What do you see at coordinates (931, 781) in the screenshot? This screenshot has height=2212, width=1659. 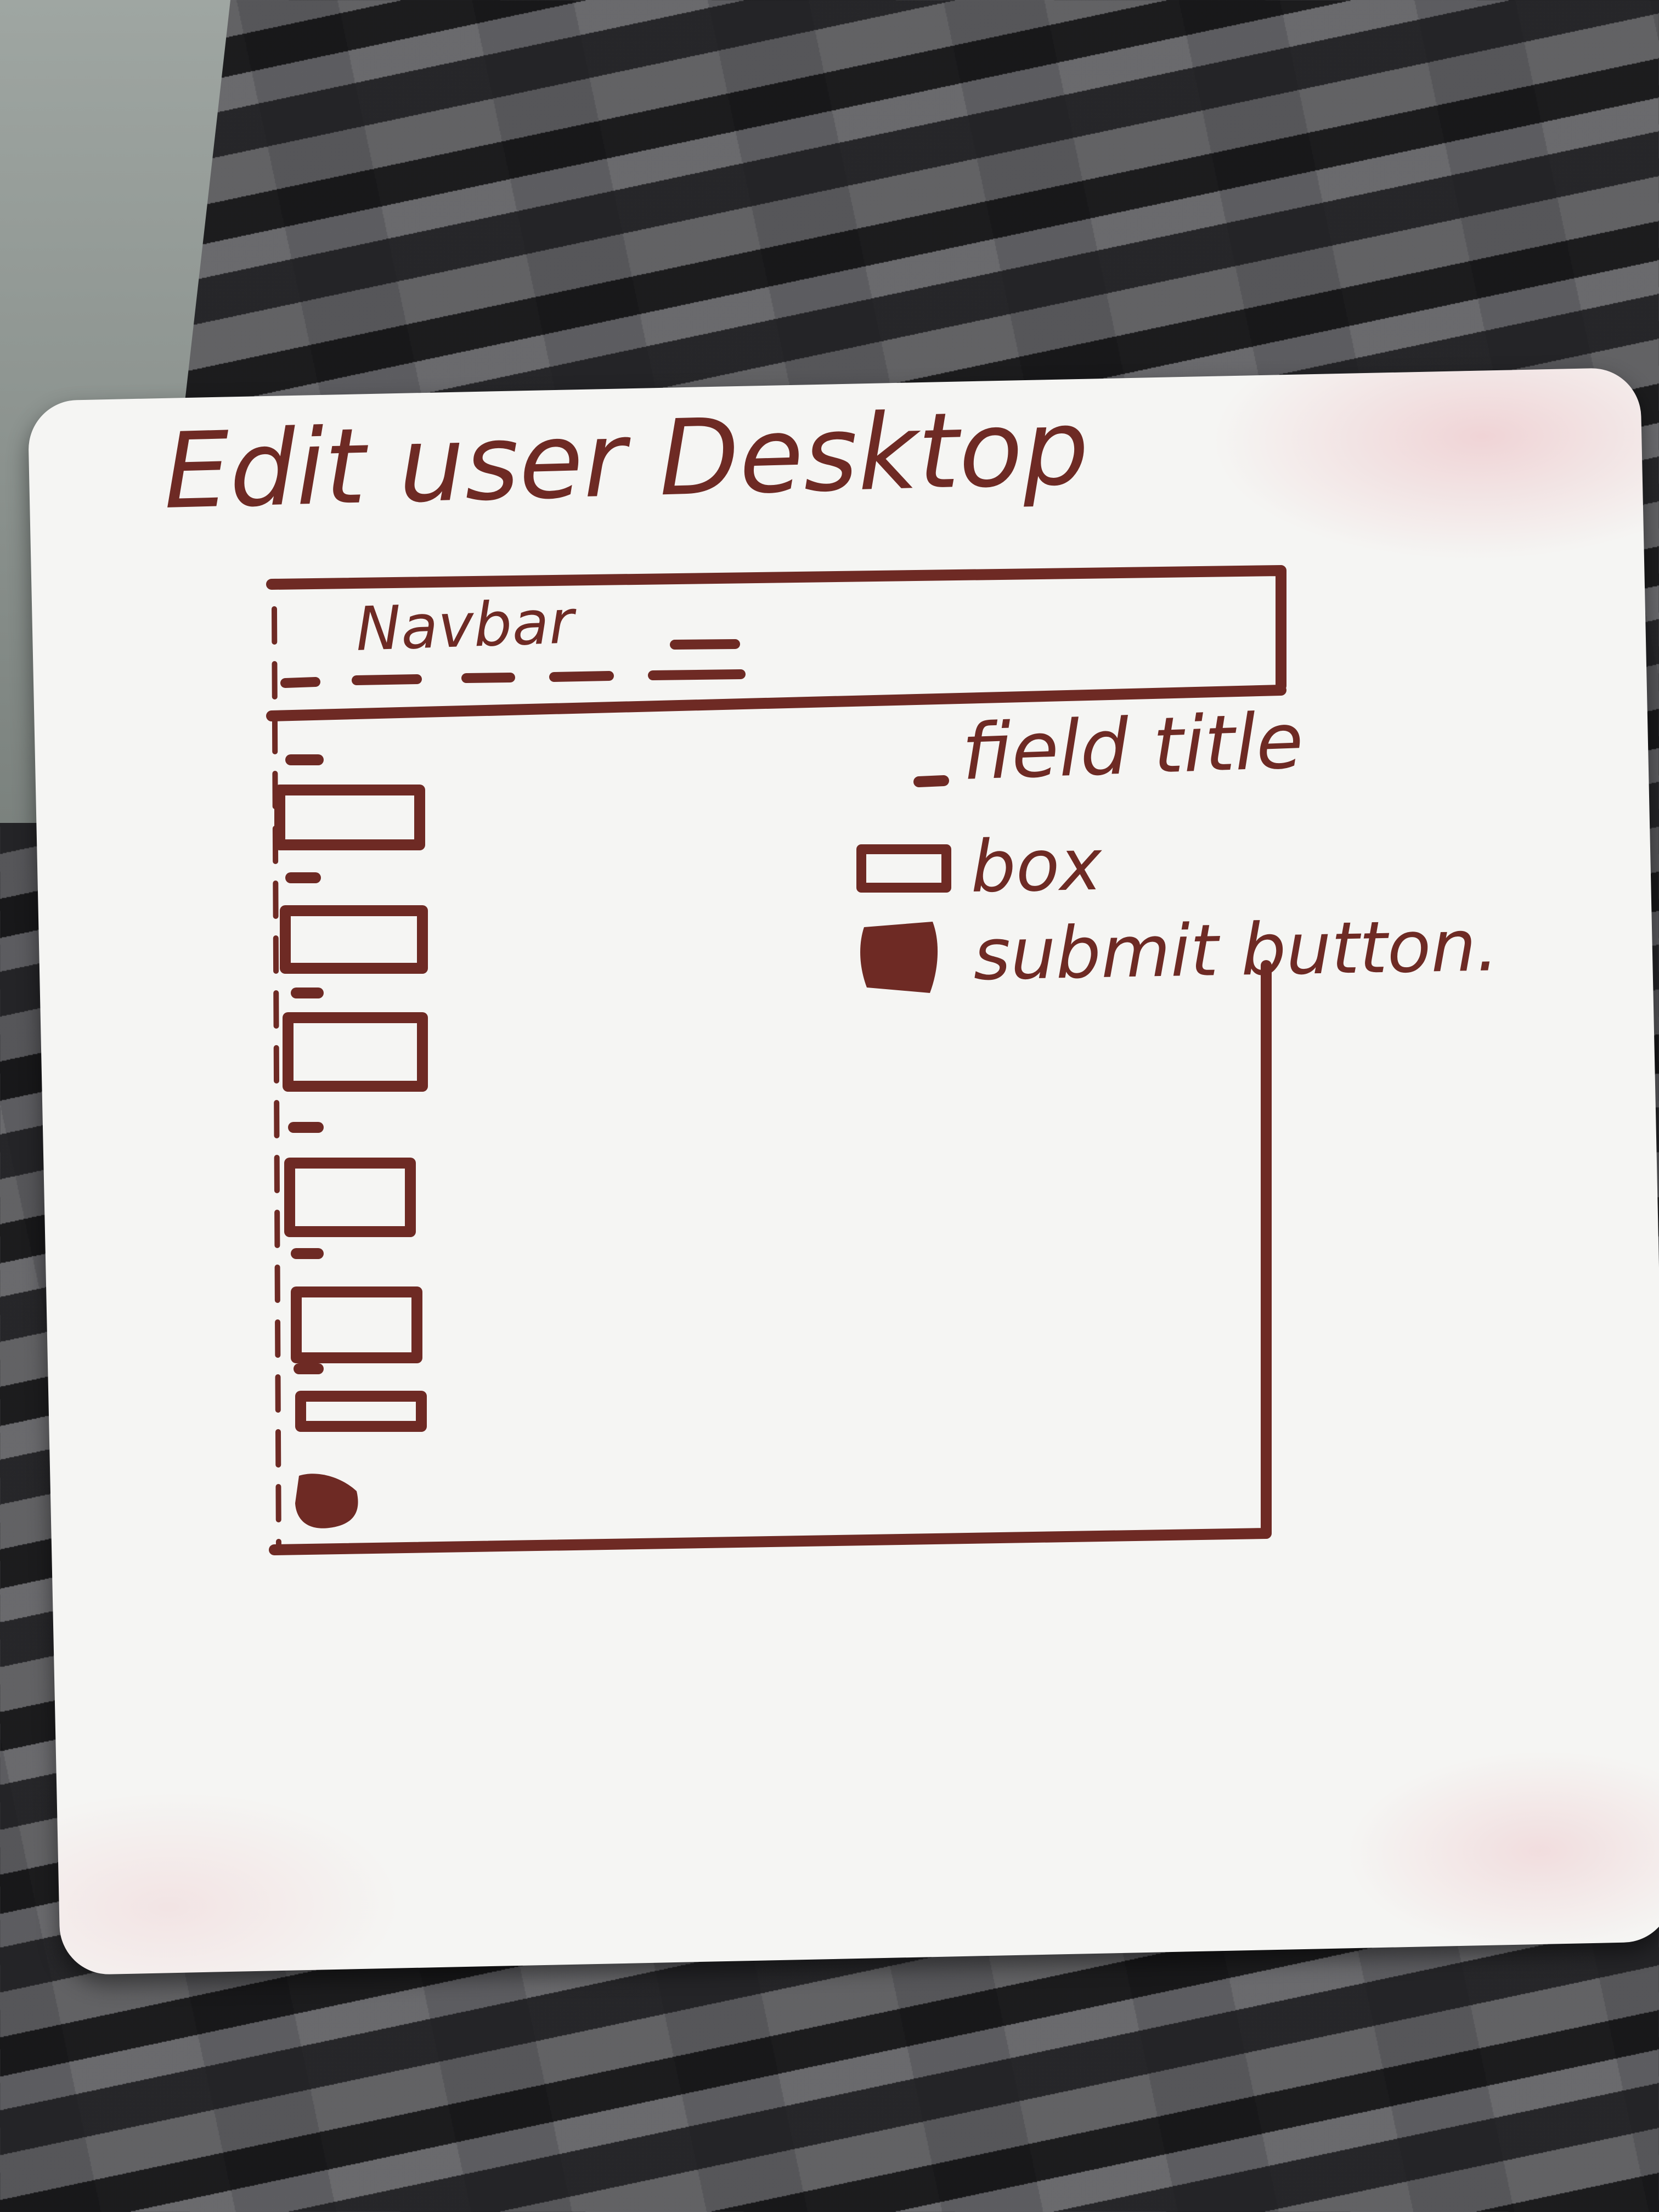 I see `legend-field-title-dash` at bounding box center [931, 781].